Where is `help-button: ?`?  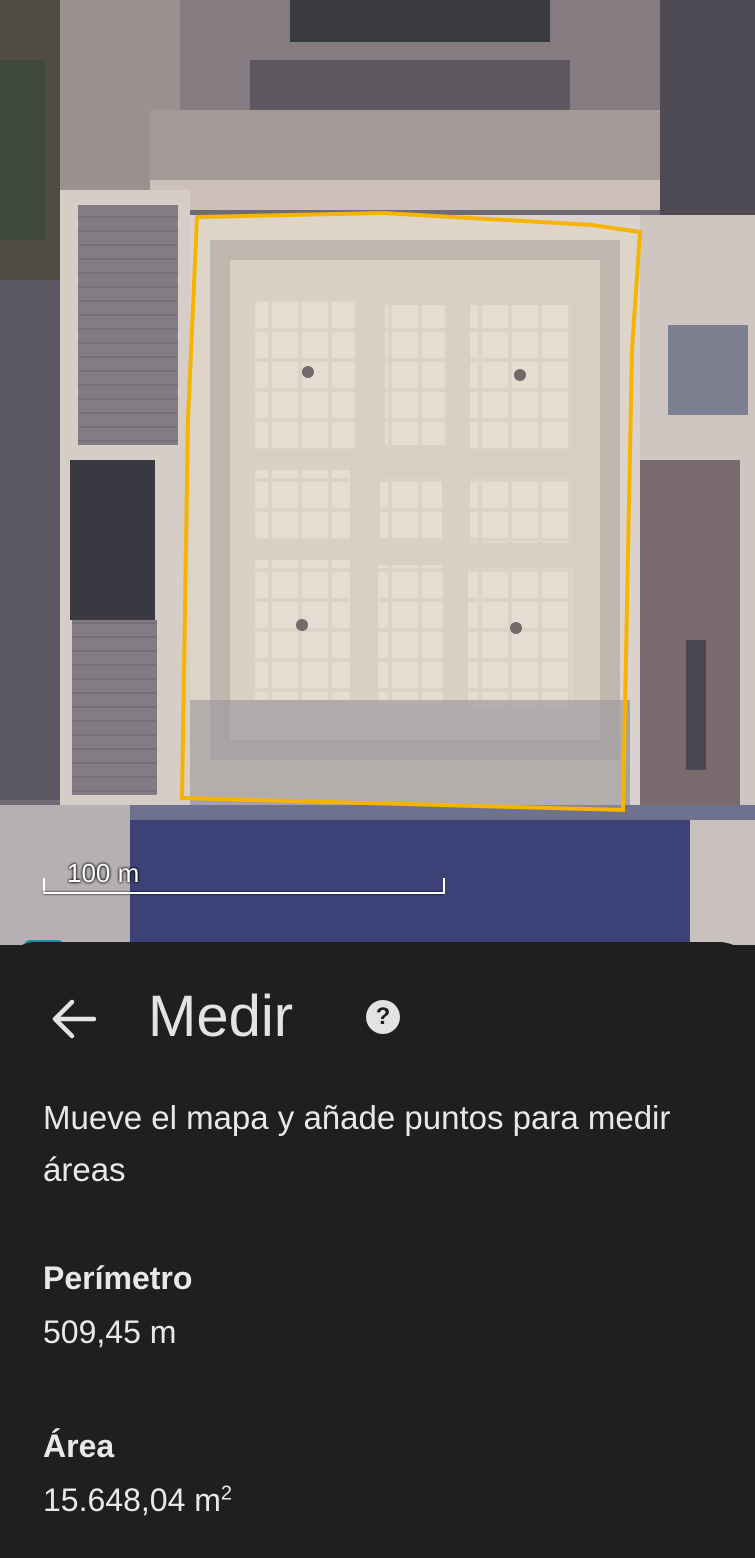
help-button: ? is located at coordinates (383, 1017).